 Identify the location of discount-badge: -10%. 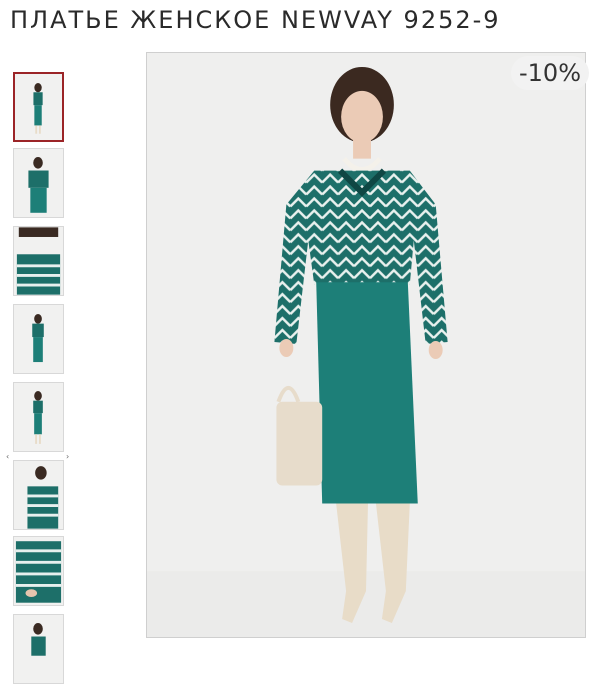
(550, 73).